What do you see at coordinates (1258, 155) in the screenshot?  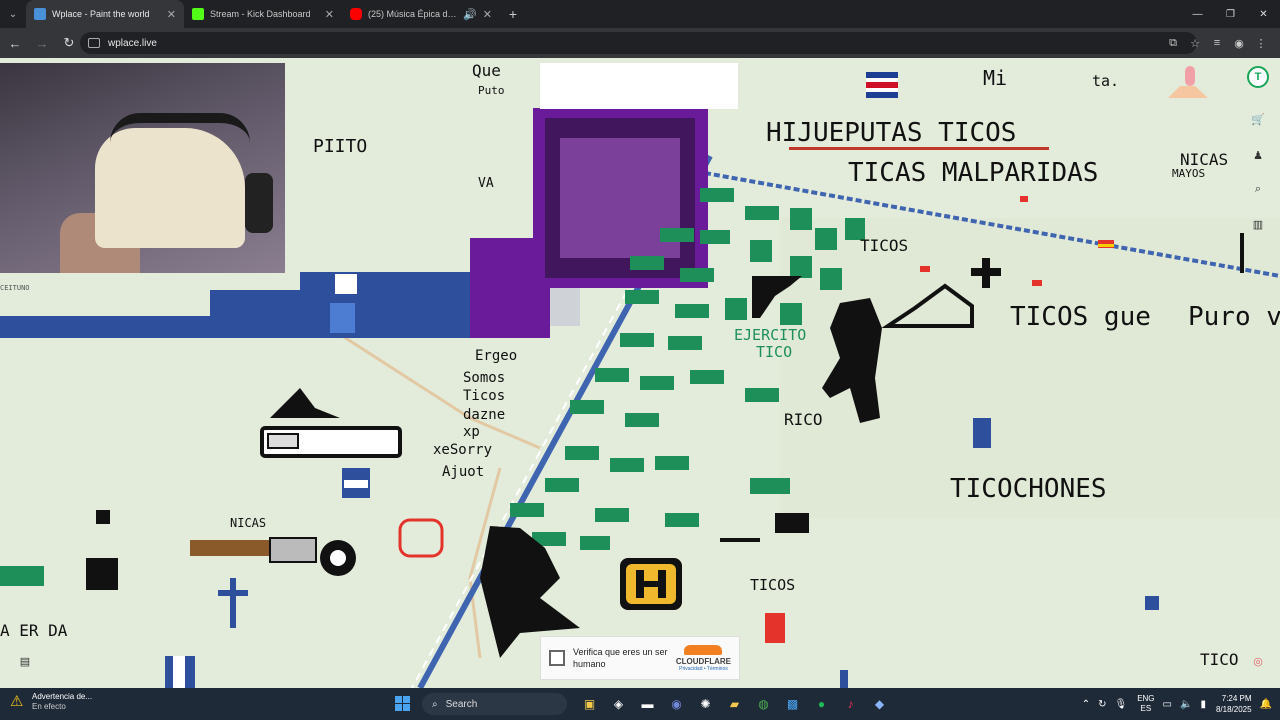 I see `leaderboard-icon: ♟` at bounding box center [1258, 155].